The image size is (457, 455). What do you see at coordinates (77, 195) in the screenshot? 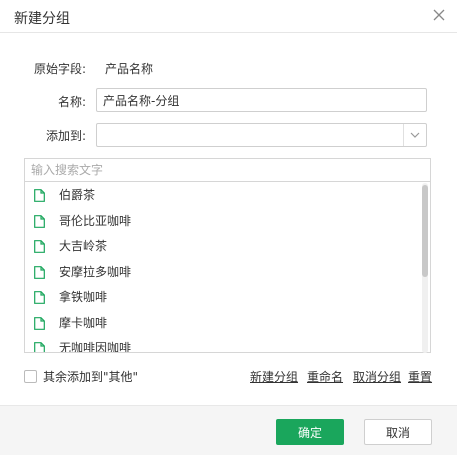
I see `list-item-label: 伯爵茶` at bounding box center [77, 195].